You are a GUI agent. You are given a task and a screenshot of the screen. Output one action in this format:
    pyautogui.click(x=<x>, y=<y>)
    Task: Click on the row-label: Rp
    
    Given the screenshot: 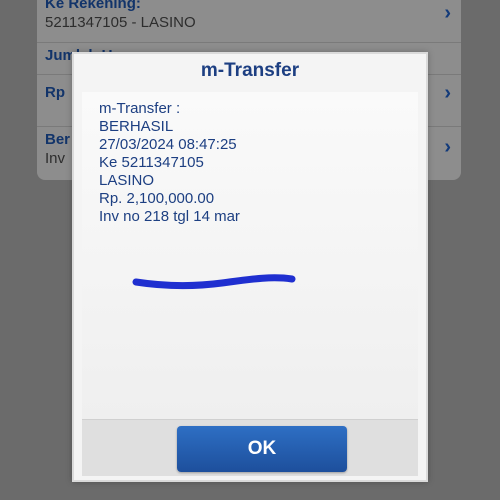 What is the action you would take?
    pyautogui.click(x=55, y=92)
    